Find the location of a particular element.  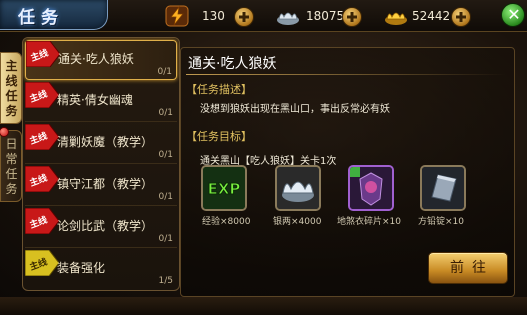

quest-item: 主线 论剑比武（教学） 0/1 is located at coordinates (101, 228).